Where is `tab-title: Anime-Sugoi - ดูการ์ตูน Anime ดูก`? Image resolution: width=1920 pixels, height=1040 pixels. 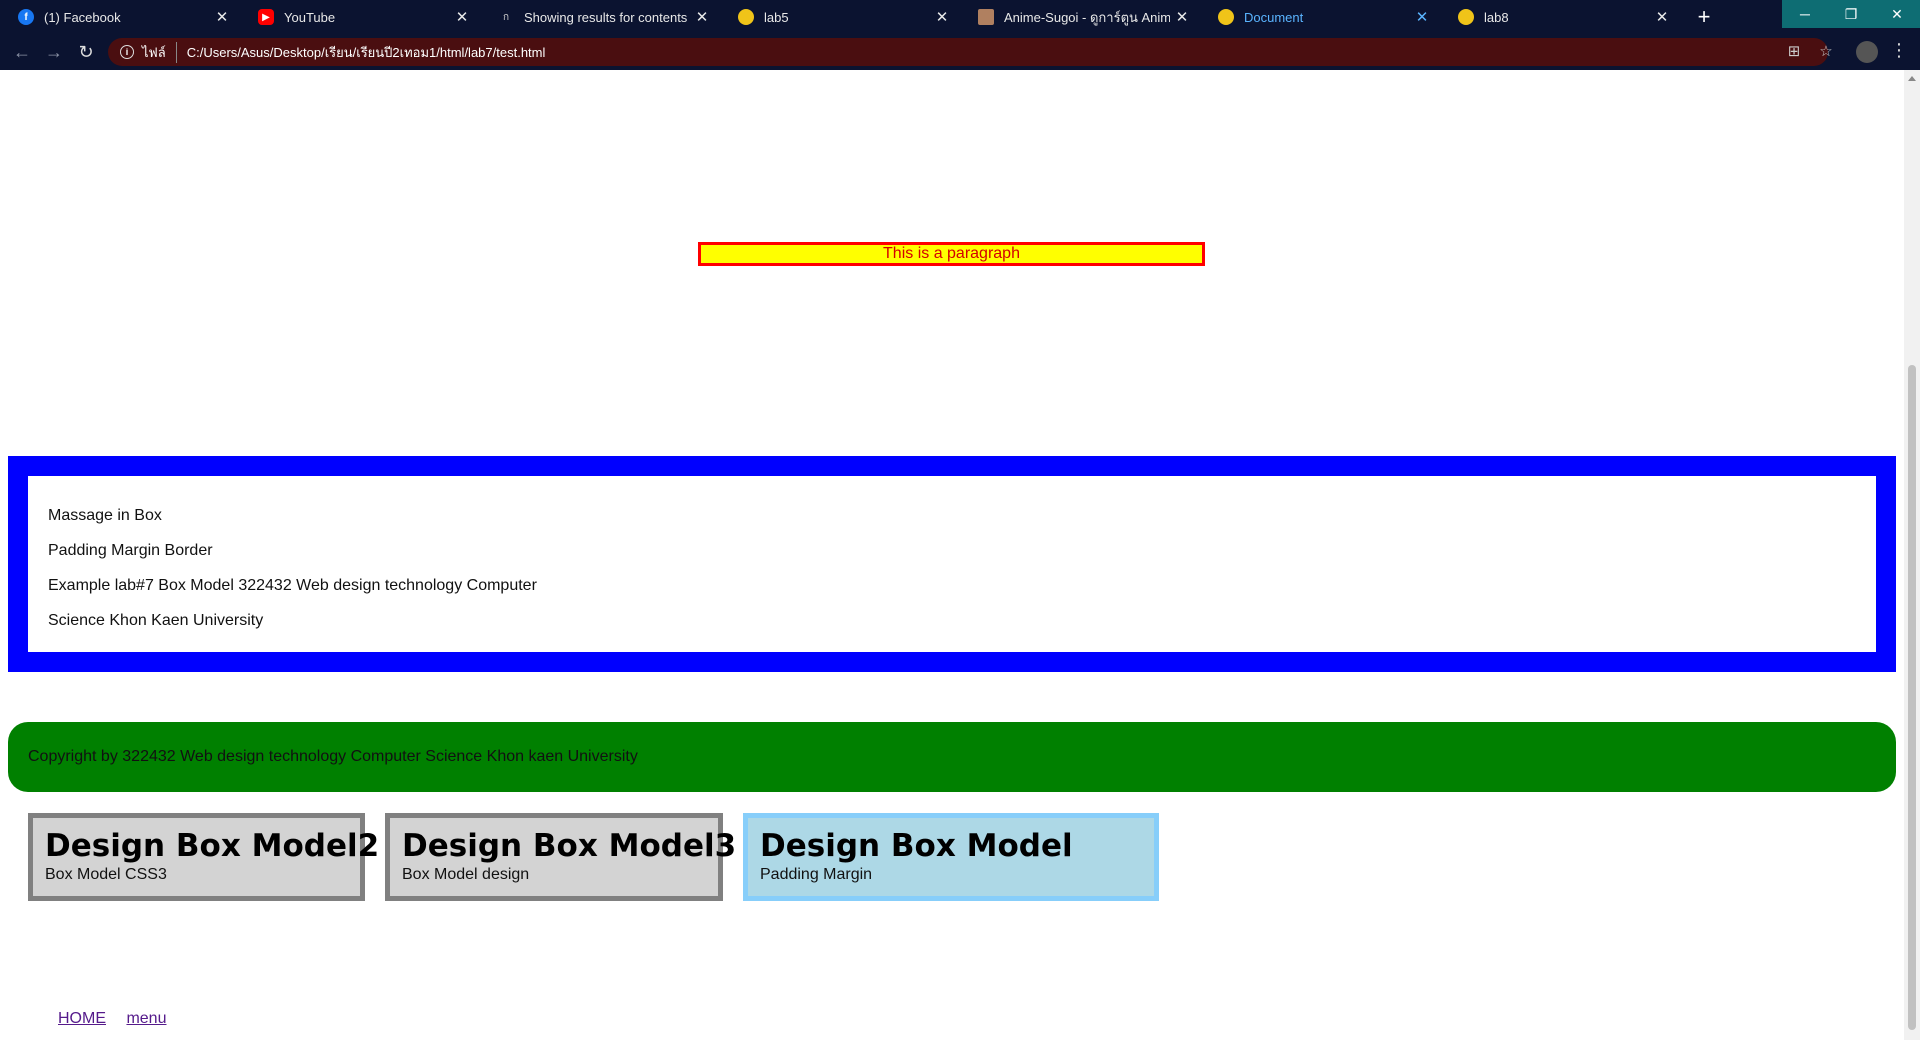
tab-title: Anime-Sugoi - ดูการ์ตูน Anime ดูก is located at coordinates (1087, 17).